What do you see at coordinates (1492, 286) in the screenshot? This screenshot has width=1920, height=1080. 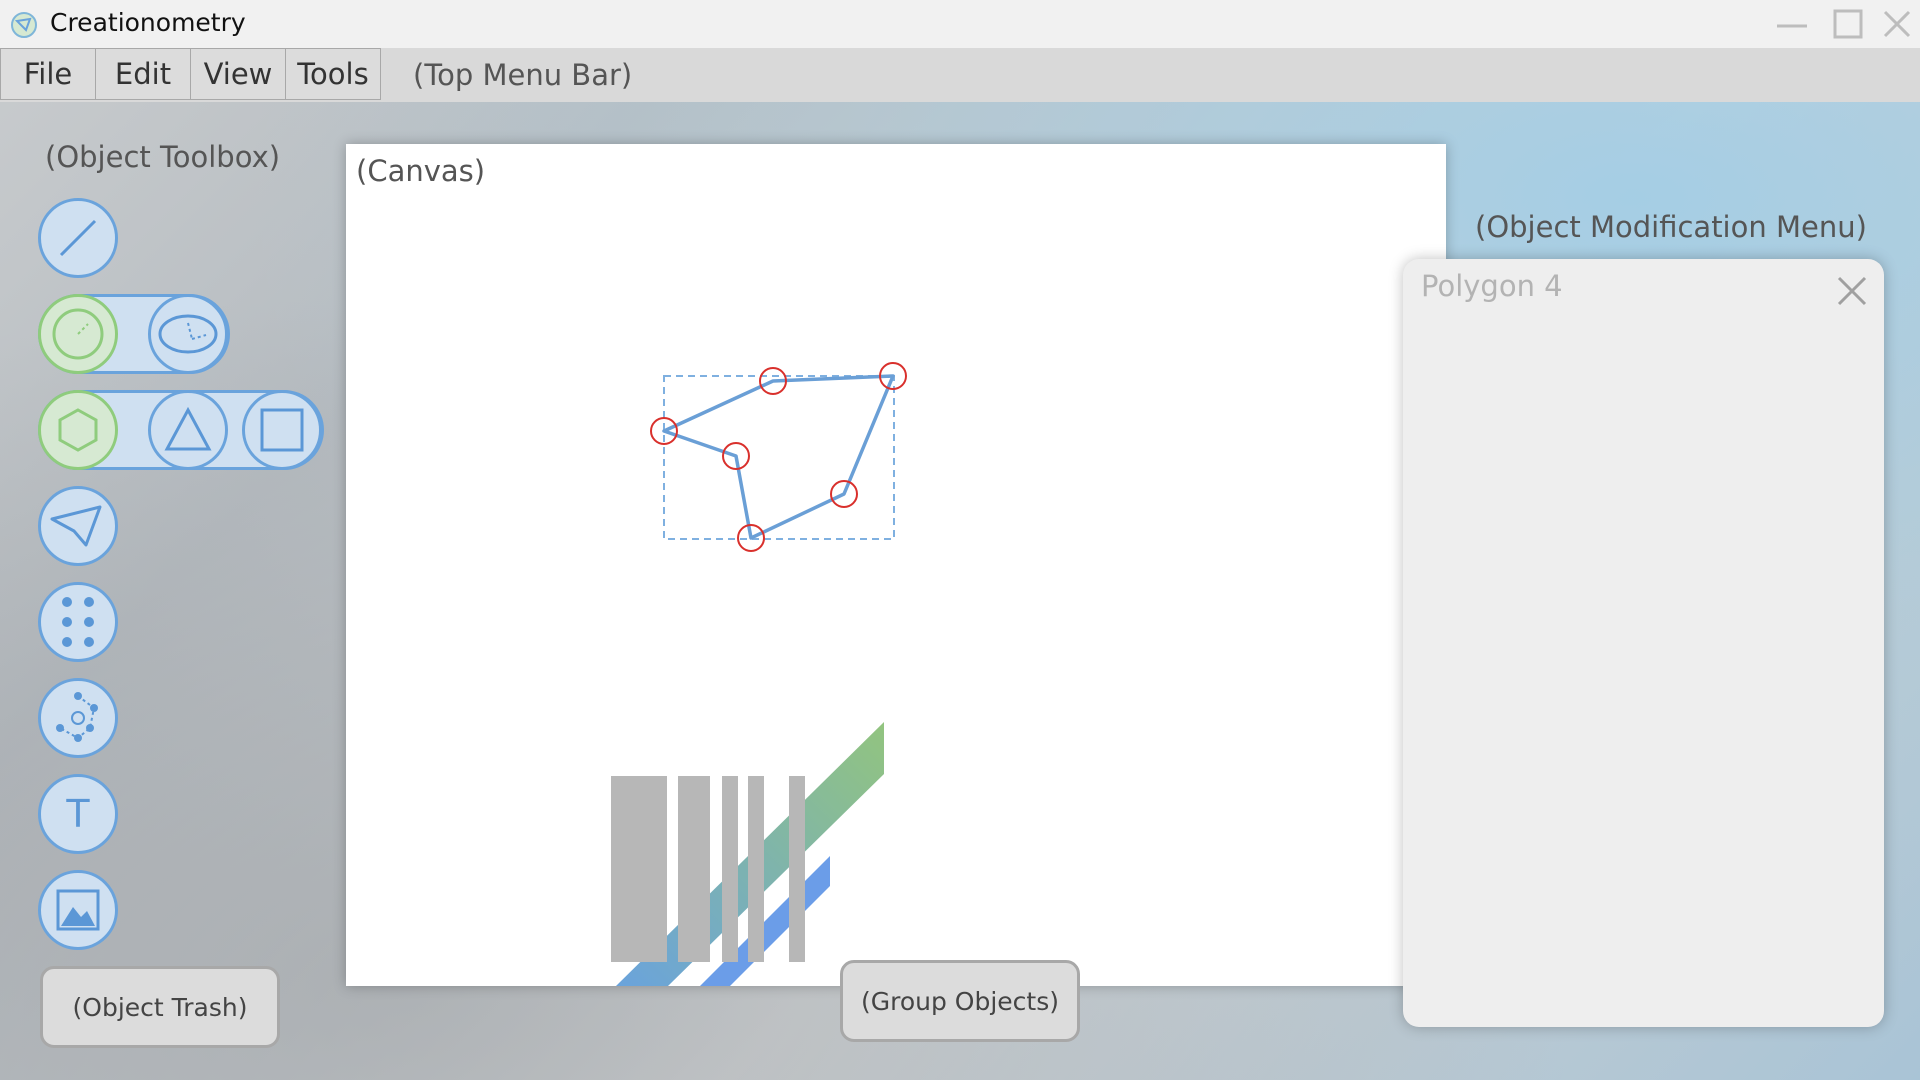 I see `panel-title: Polygon 4` at bounding box center [1492, 286].